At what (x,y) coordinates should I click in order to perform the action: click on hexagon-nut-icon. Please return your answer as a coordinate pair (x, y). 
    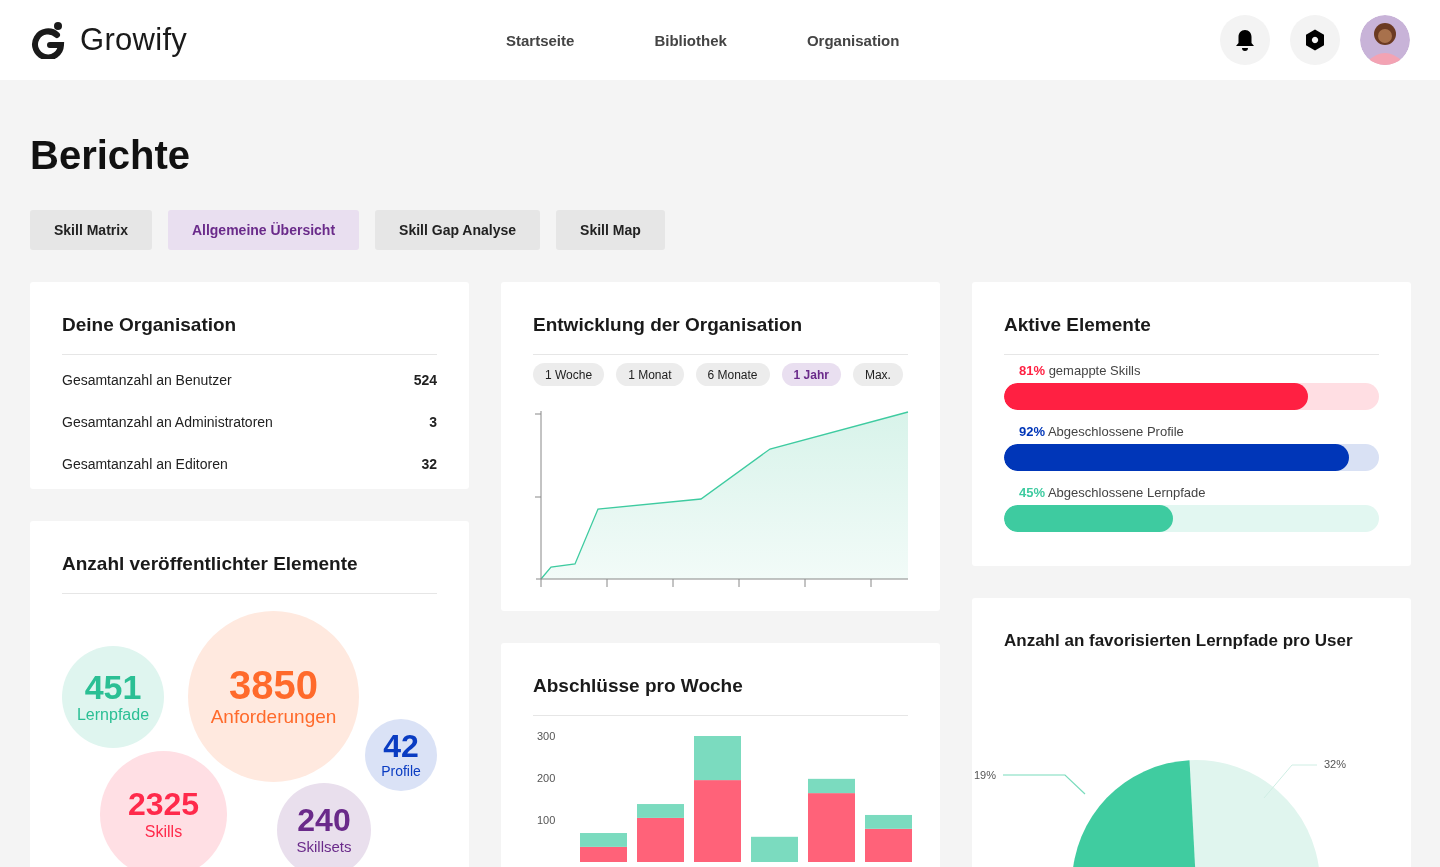
    Looking at the image, I should click on (1315, 40).